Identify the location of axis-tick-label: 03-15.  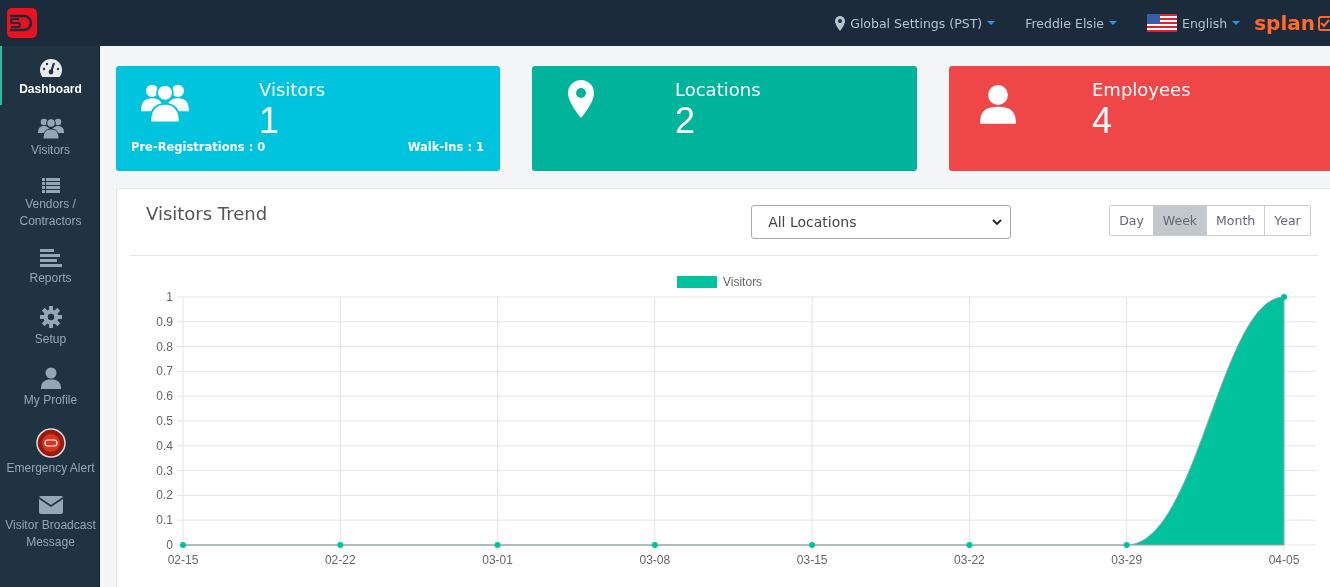
(812, 560).